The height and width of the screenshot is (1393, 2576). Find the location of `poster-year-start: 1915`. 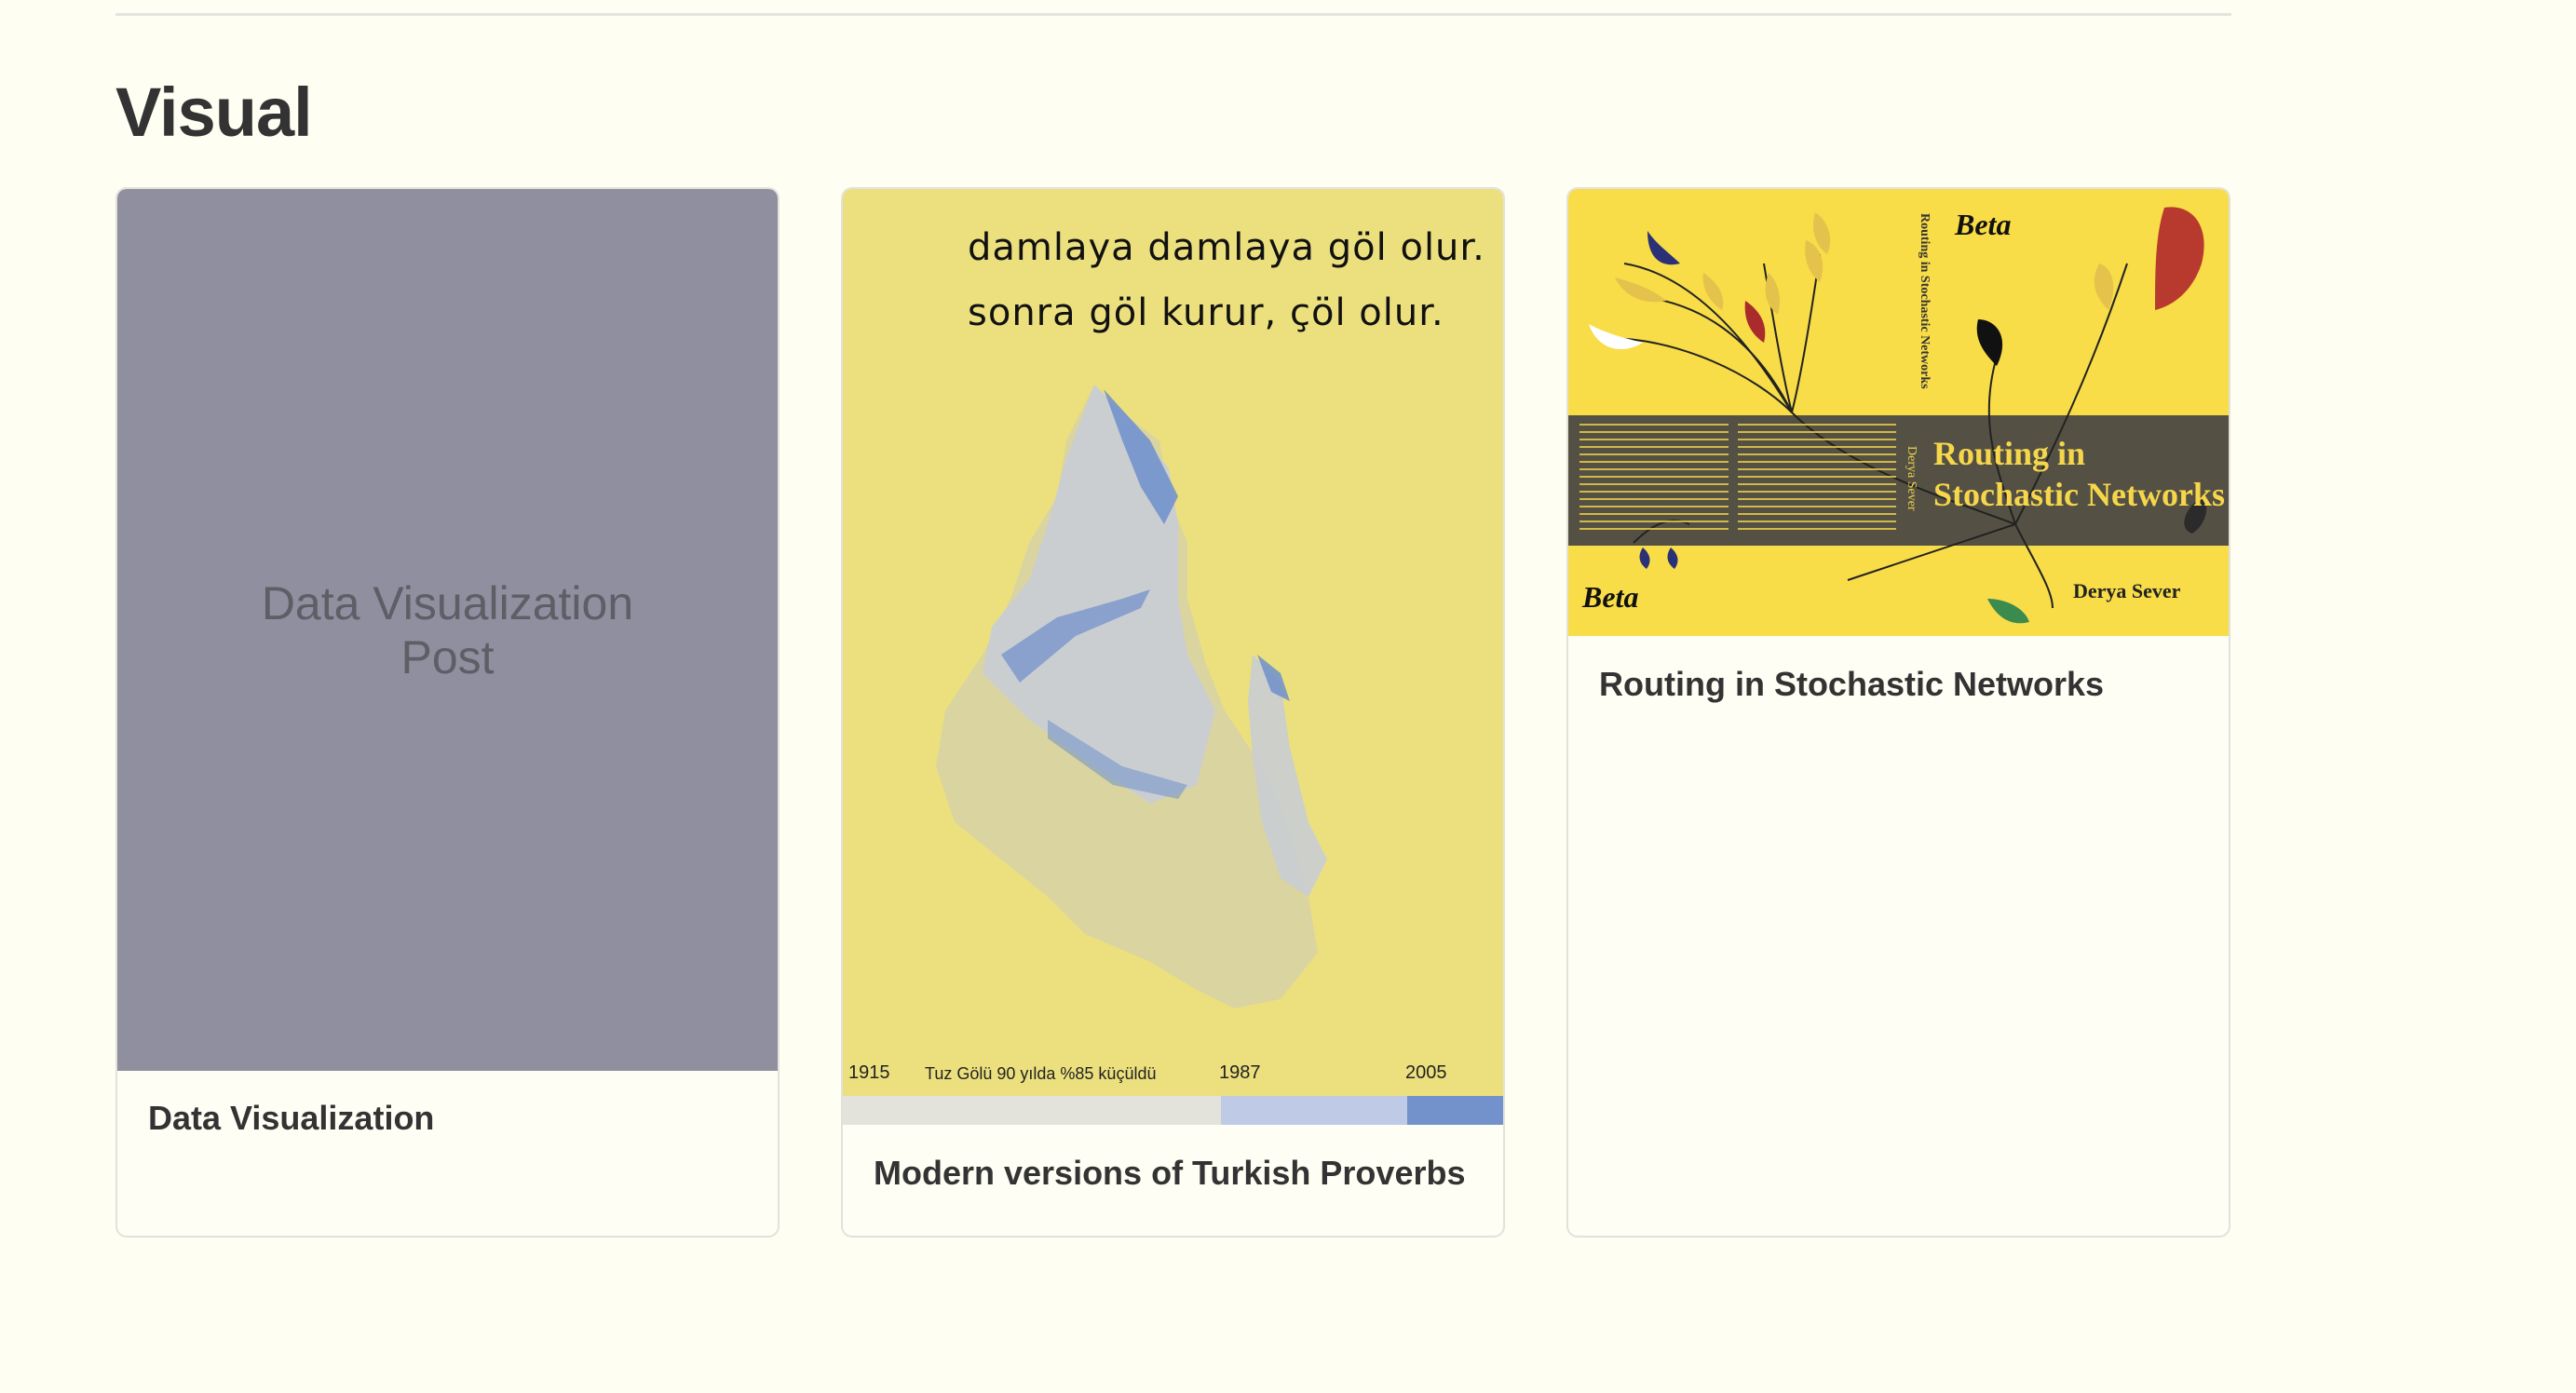

poster-year-start: 1915 is located at coordinates (869, 1072).